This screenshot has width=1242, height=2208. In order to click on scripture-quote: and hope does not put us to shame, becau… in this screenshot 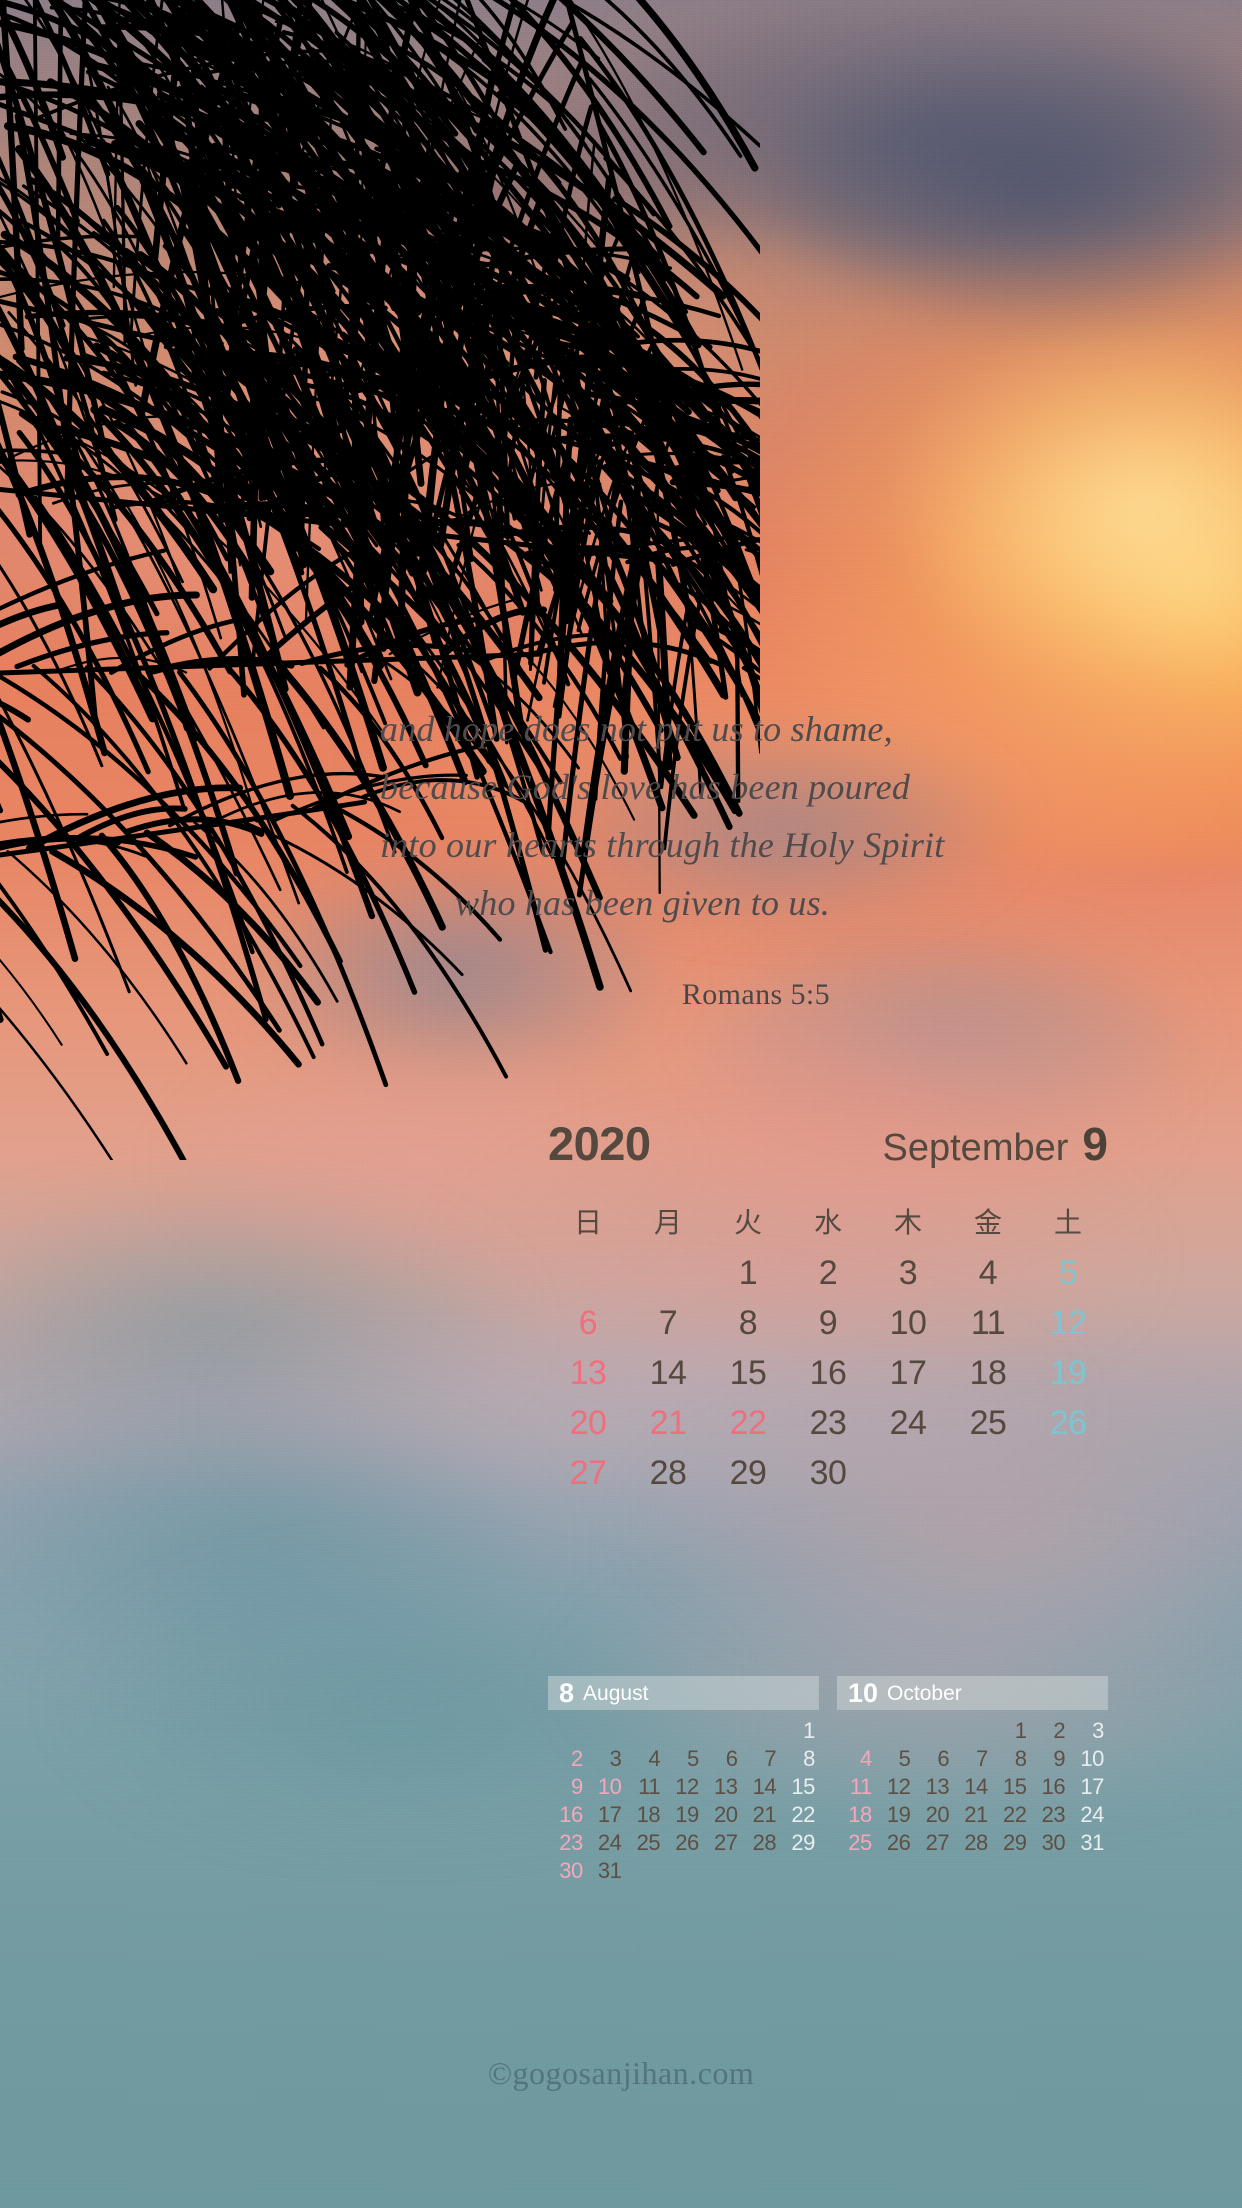, I will do `click(662, 816)`.